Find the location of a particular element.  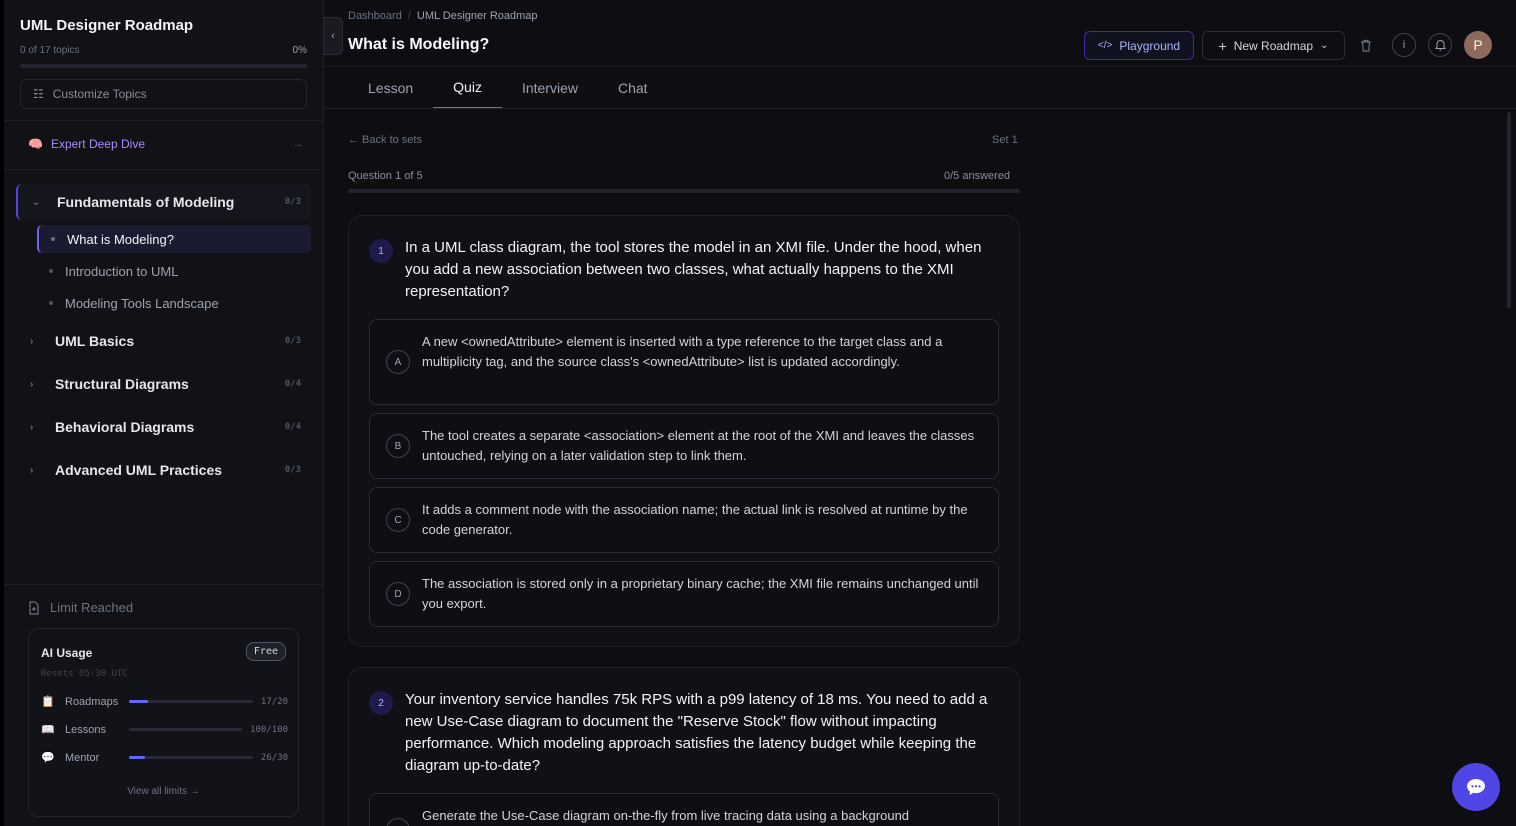

tab-lesson: Lesson is located at coordinates (390, 88).